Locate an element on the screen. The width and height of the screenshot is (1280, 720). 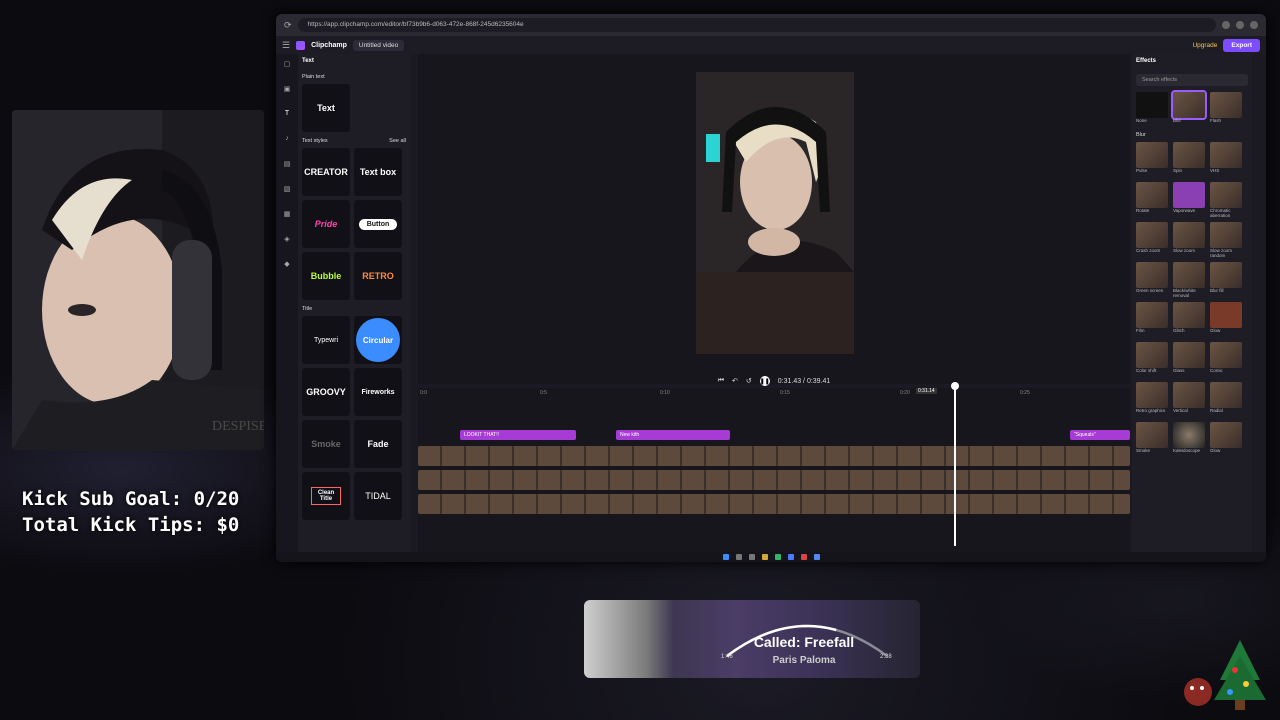
effect-item: Chromatic aberration is located at coordinates (1226, 200).